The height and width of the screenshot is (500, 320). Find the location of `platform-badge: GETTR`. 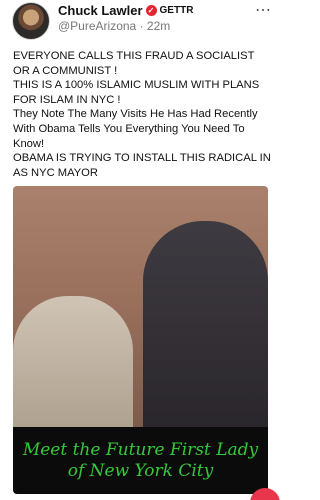

platform-badge: GETTR is located at coordinates (176, 10).